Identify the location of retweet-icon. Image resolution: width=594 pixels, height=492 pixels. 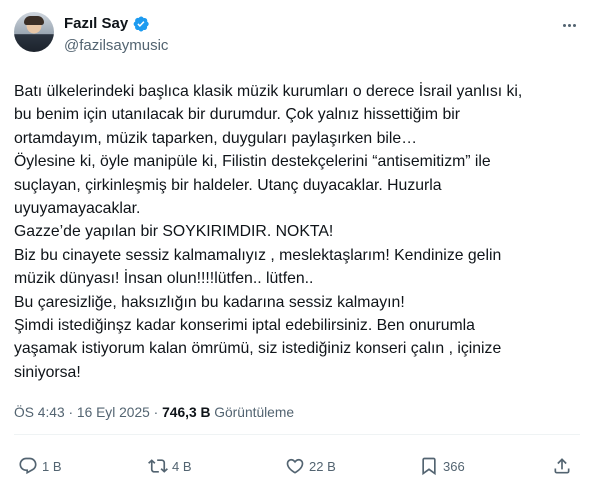
(158, 466).